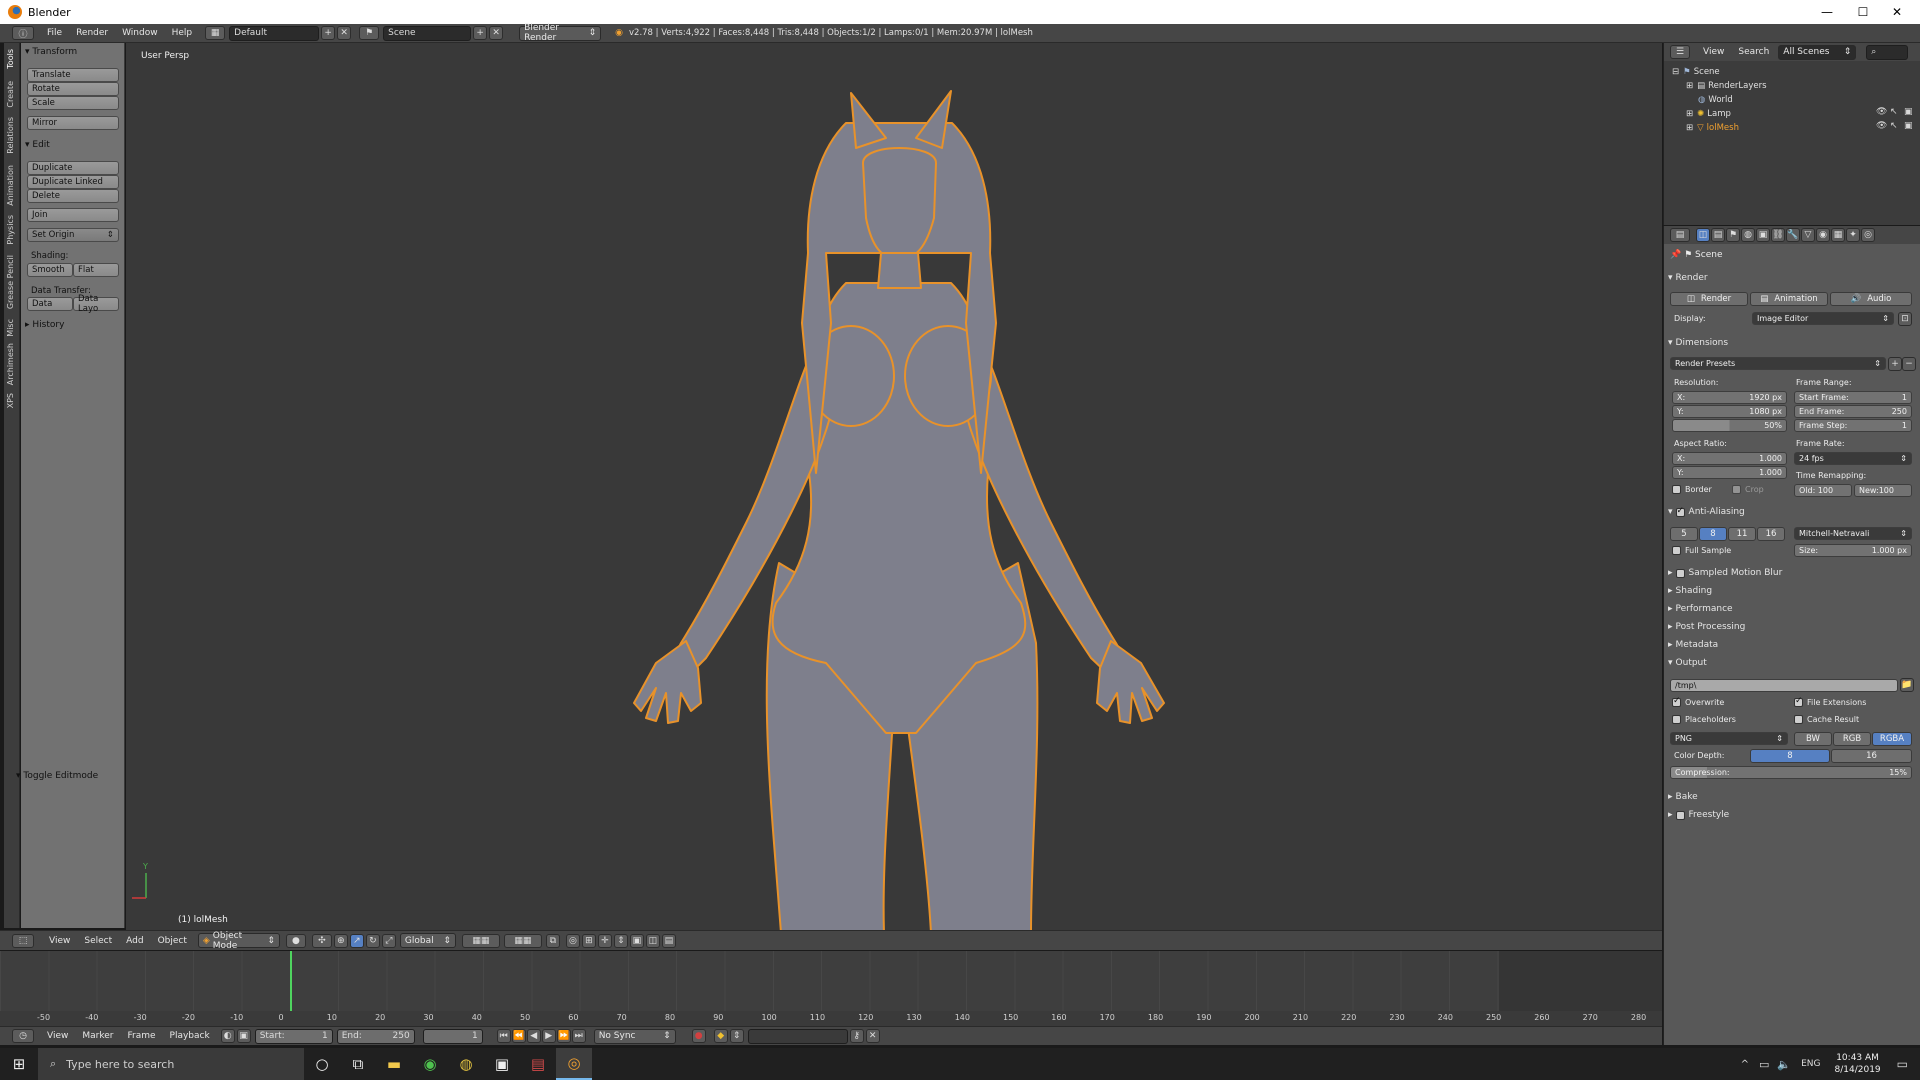 Image resolution: width=1920 pixels, height=1080 pixels. Describe the element at coordinates (652, 940) in the screenshot. I see `render-camera-icon: ◫` at that location.